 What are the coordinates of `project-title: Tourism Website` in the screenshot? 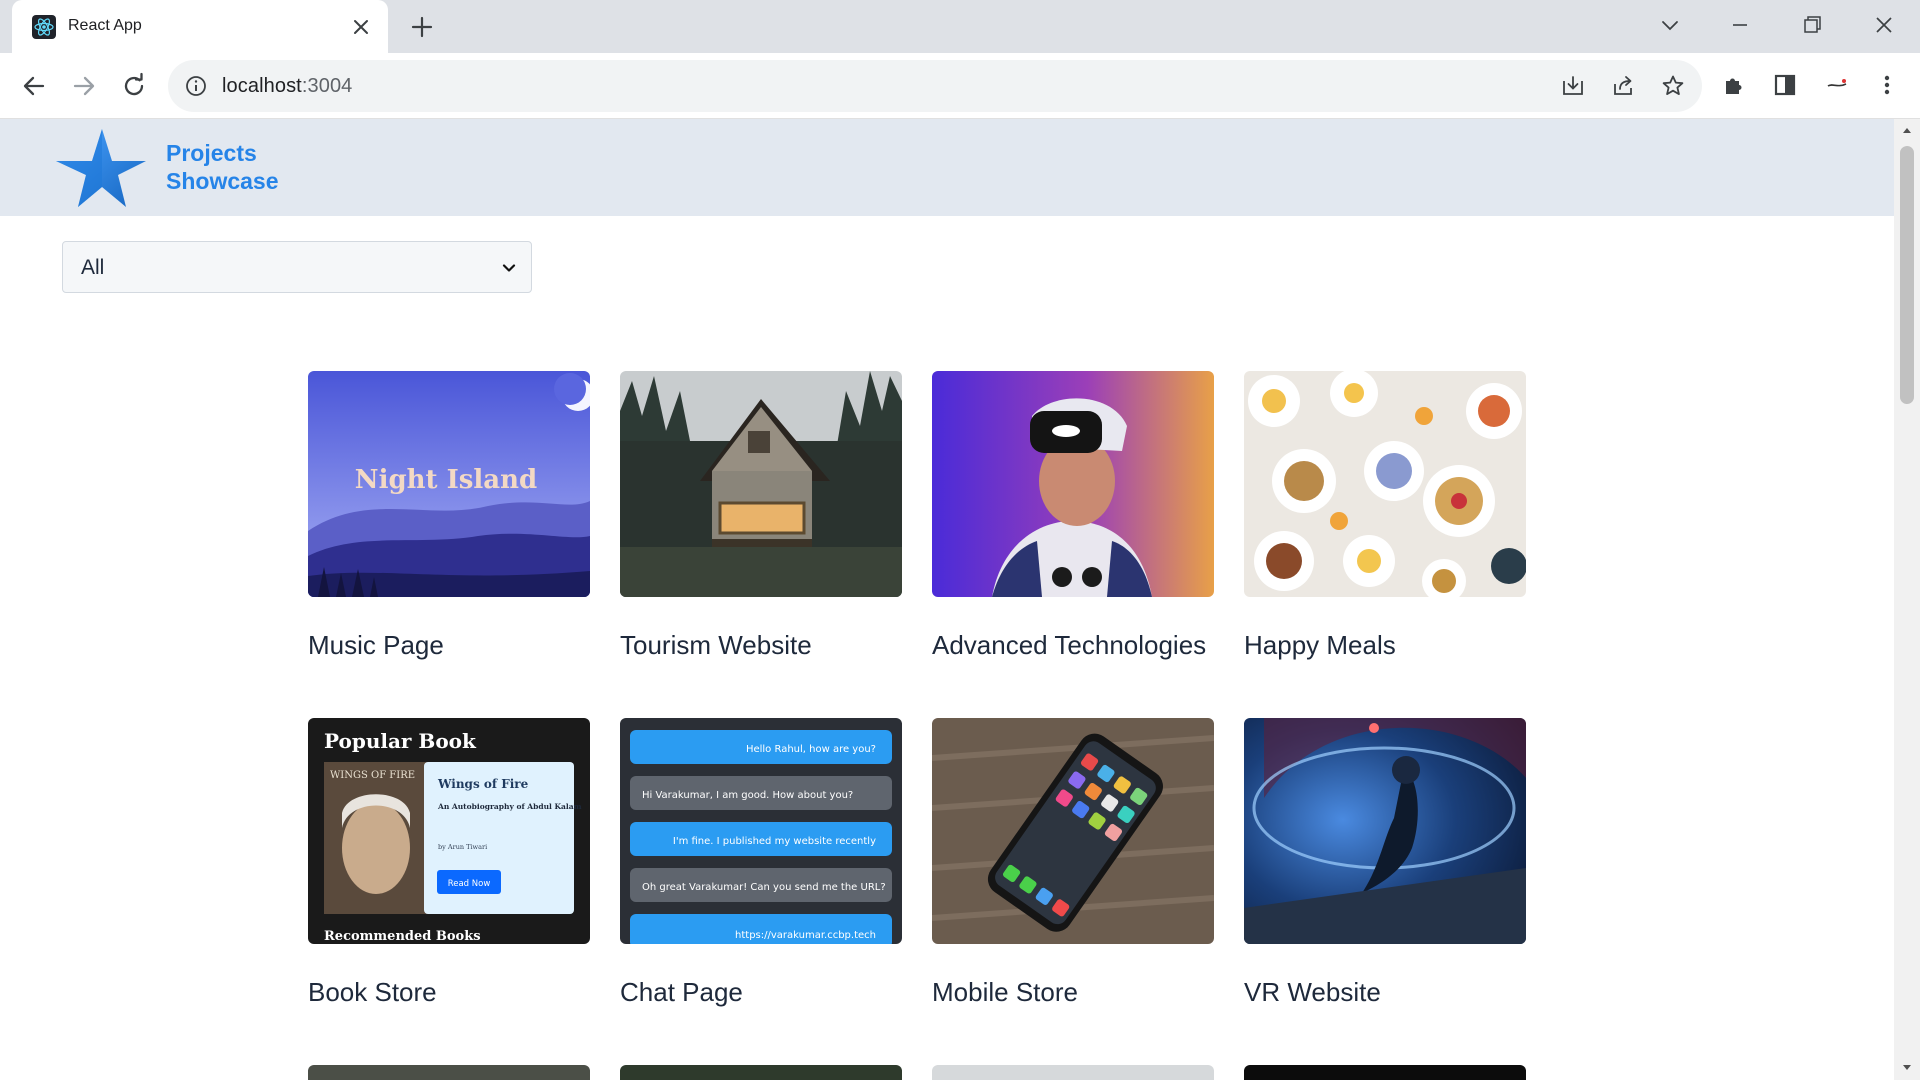 It's located at (716, 645).